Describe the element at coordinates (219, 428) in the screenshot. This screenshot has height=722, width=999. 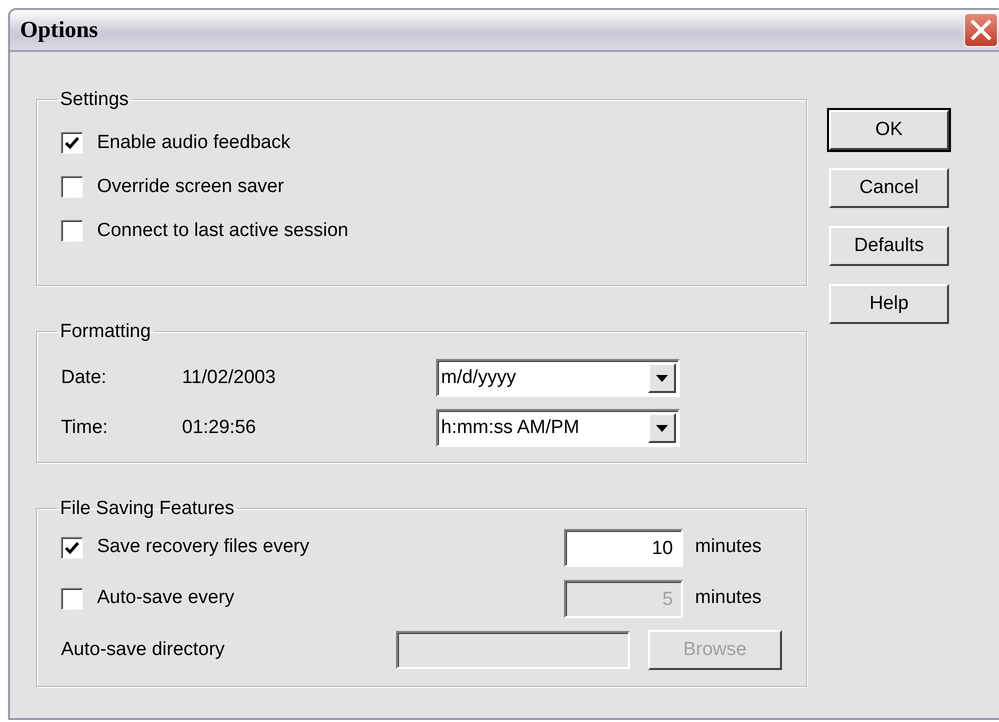
I see `field-value: 01:29:56` at that location.